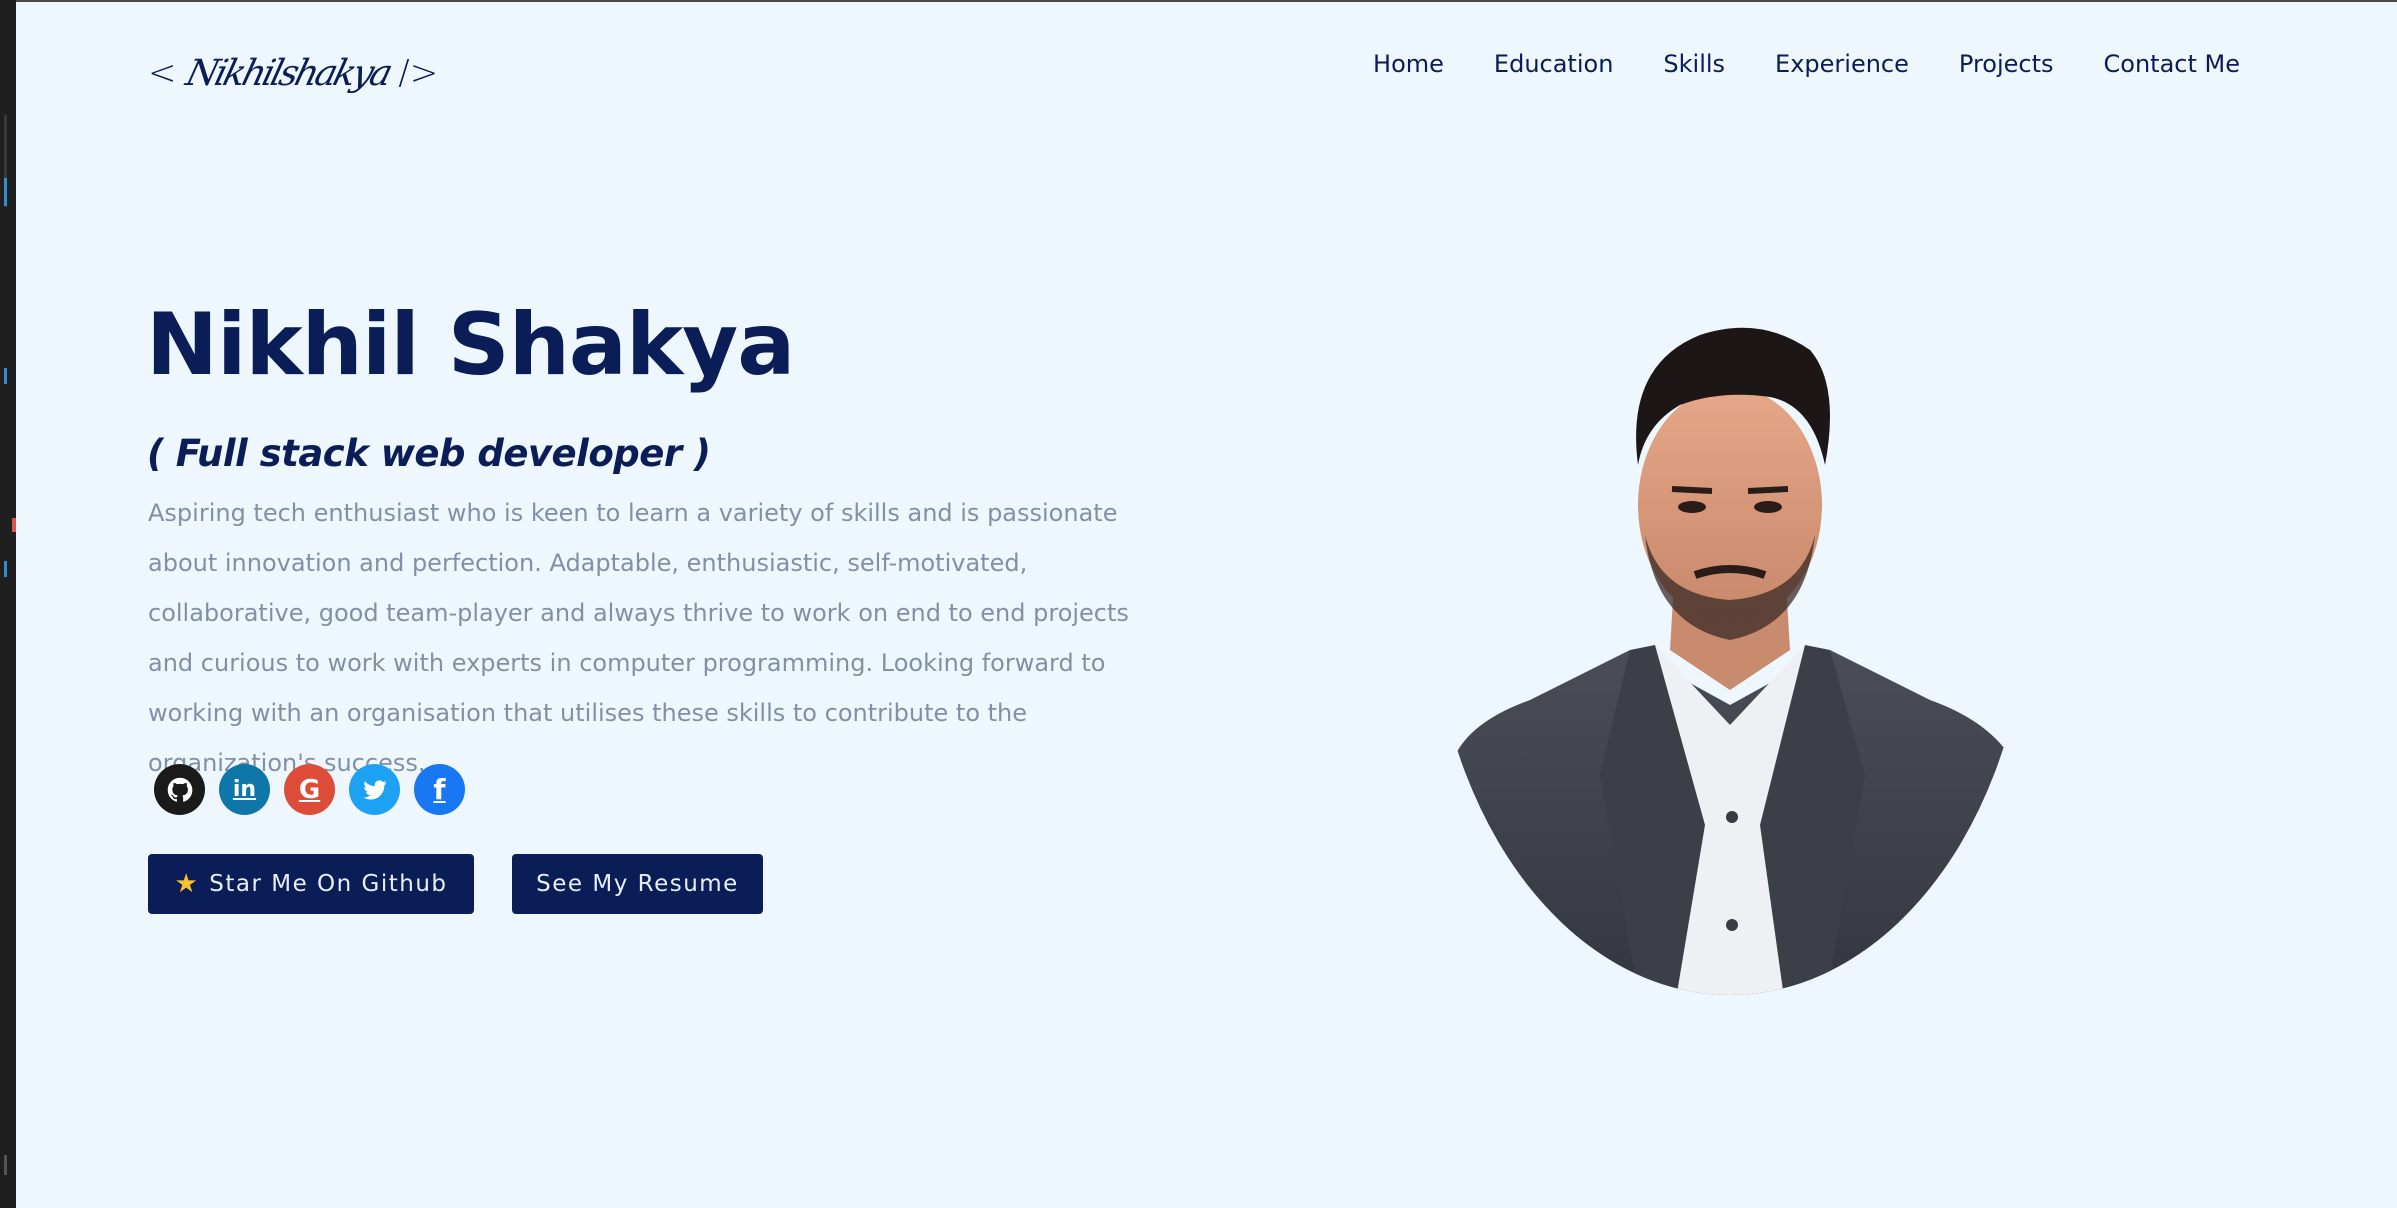 Image resolution: width=2397 pixels, height=1208 pixels. What do you see at coordinates (418, 73) in the screenshot?
I see `logo-close-bracket: />` at bounding box center [418, 73].